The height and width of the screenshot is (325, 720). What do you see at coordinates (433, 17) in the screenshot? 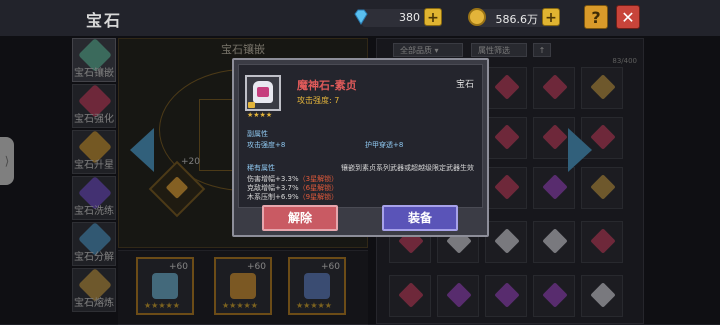
I see `add-gems-button: +` at bounding box center [433, 17].